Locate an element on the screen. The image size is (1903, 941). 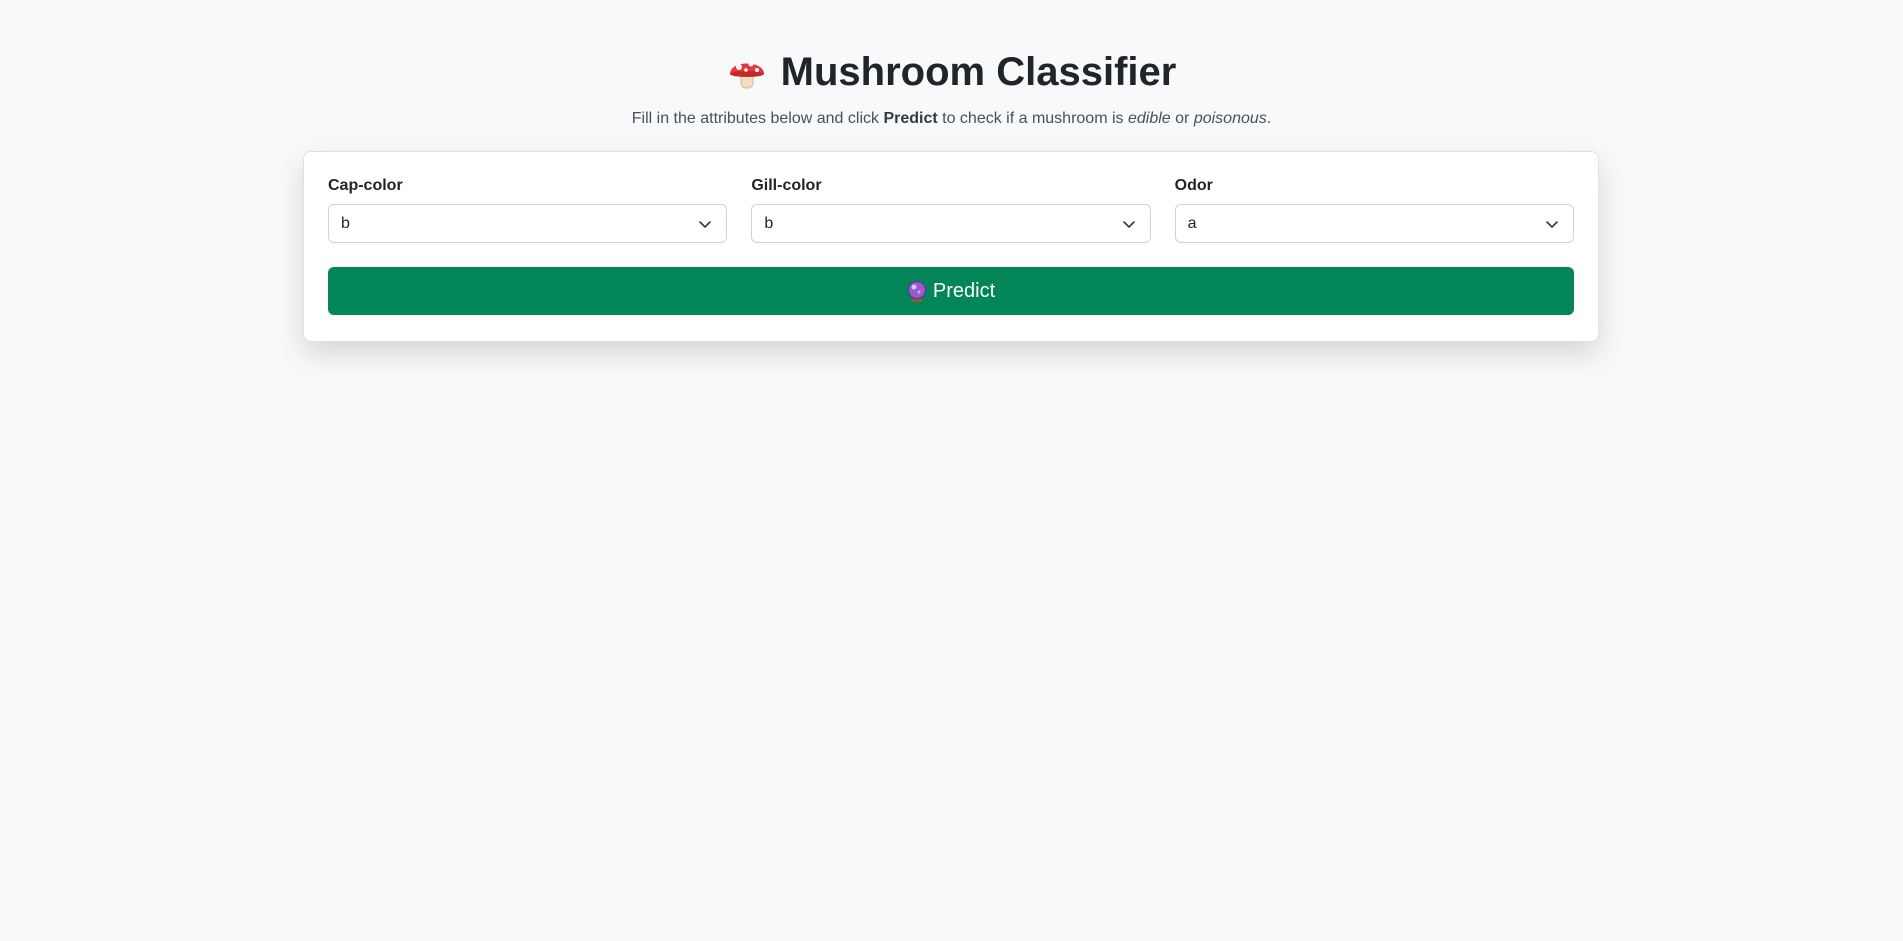
gill-color-label: Gill-color is located at coordinates (786, 185).